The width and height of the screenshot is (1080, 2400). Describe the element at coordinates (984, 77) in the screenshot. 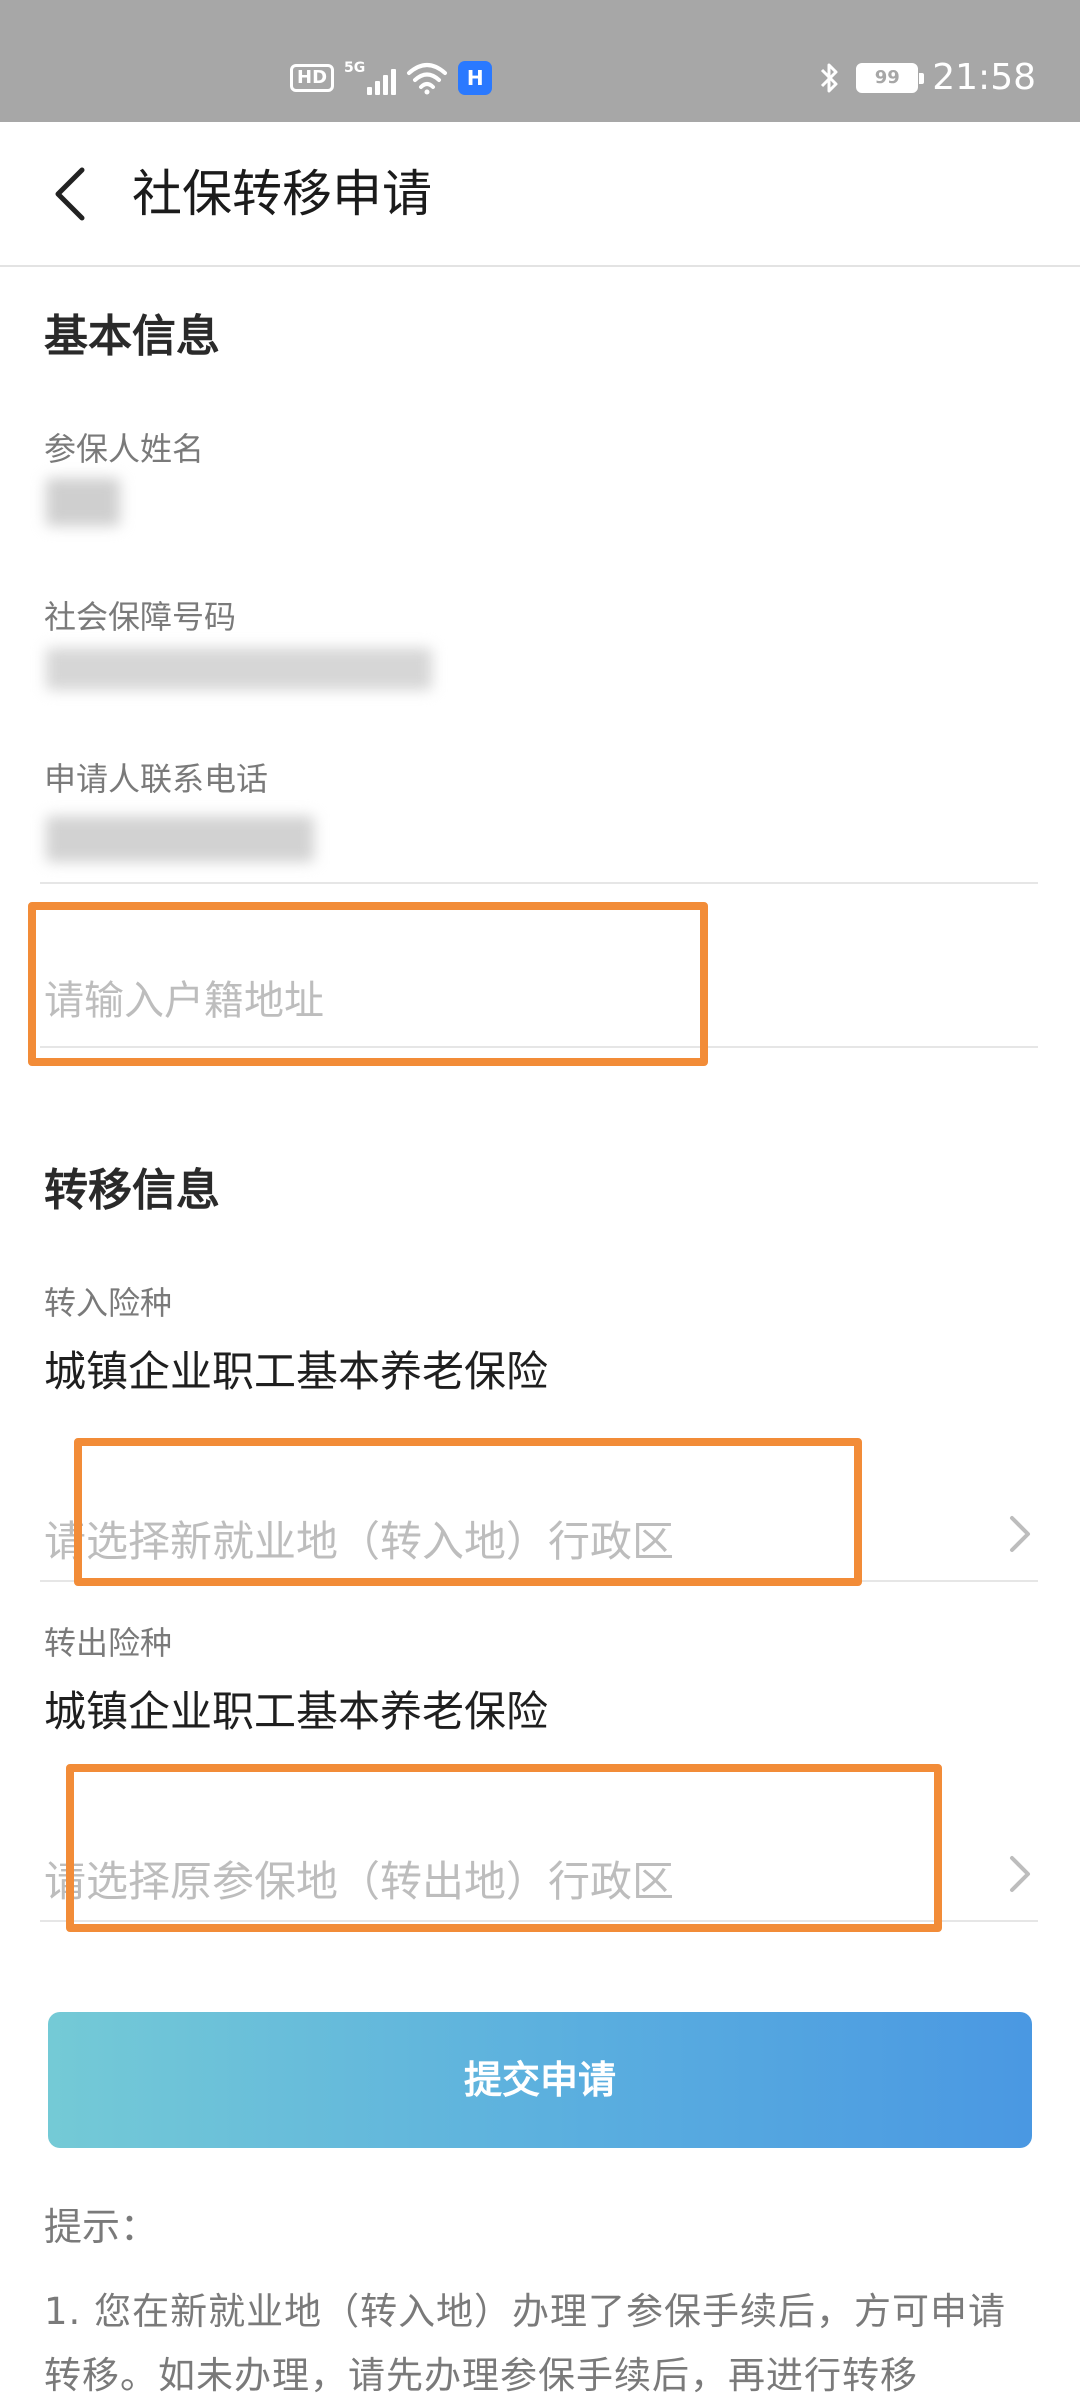

I see `status-time: 21:58` at that location.